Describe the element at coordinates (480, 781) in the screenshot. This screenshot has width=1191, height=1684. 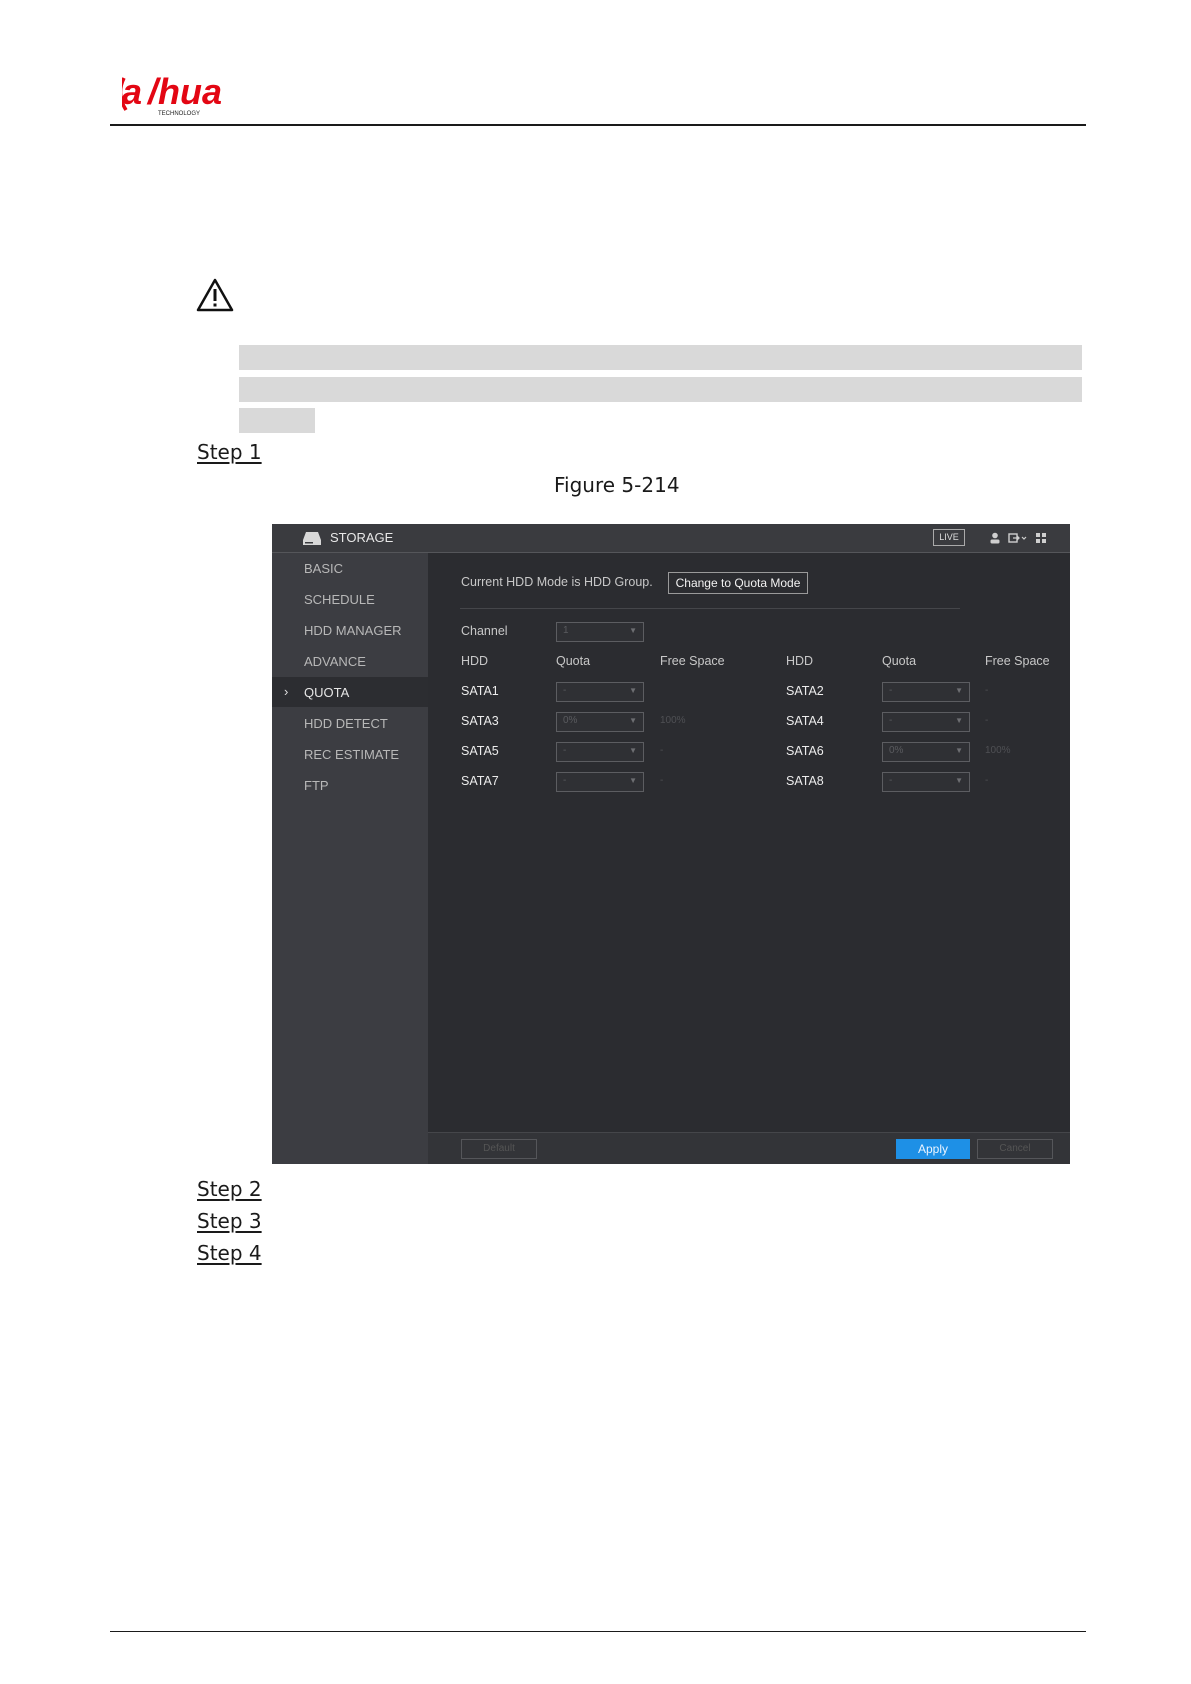
I see `hdd-label: SATA7` at that location.